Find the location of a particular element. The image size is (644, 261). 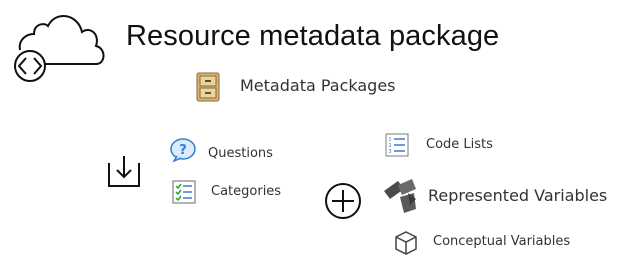

questions-label: Questions is located at coordinates (240, 153).